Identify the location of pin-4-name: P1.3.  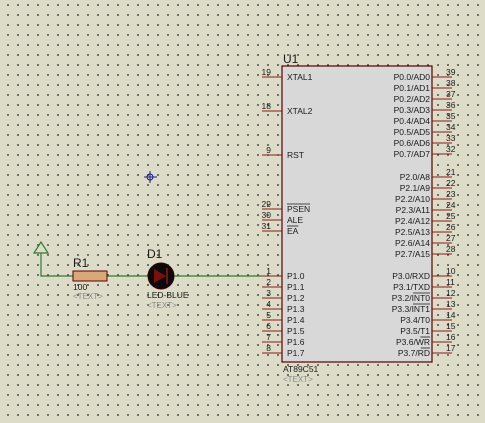
(296, 309).